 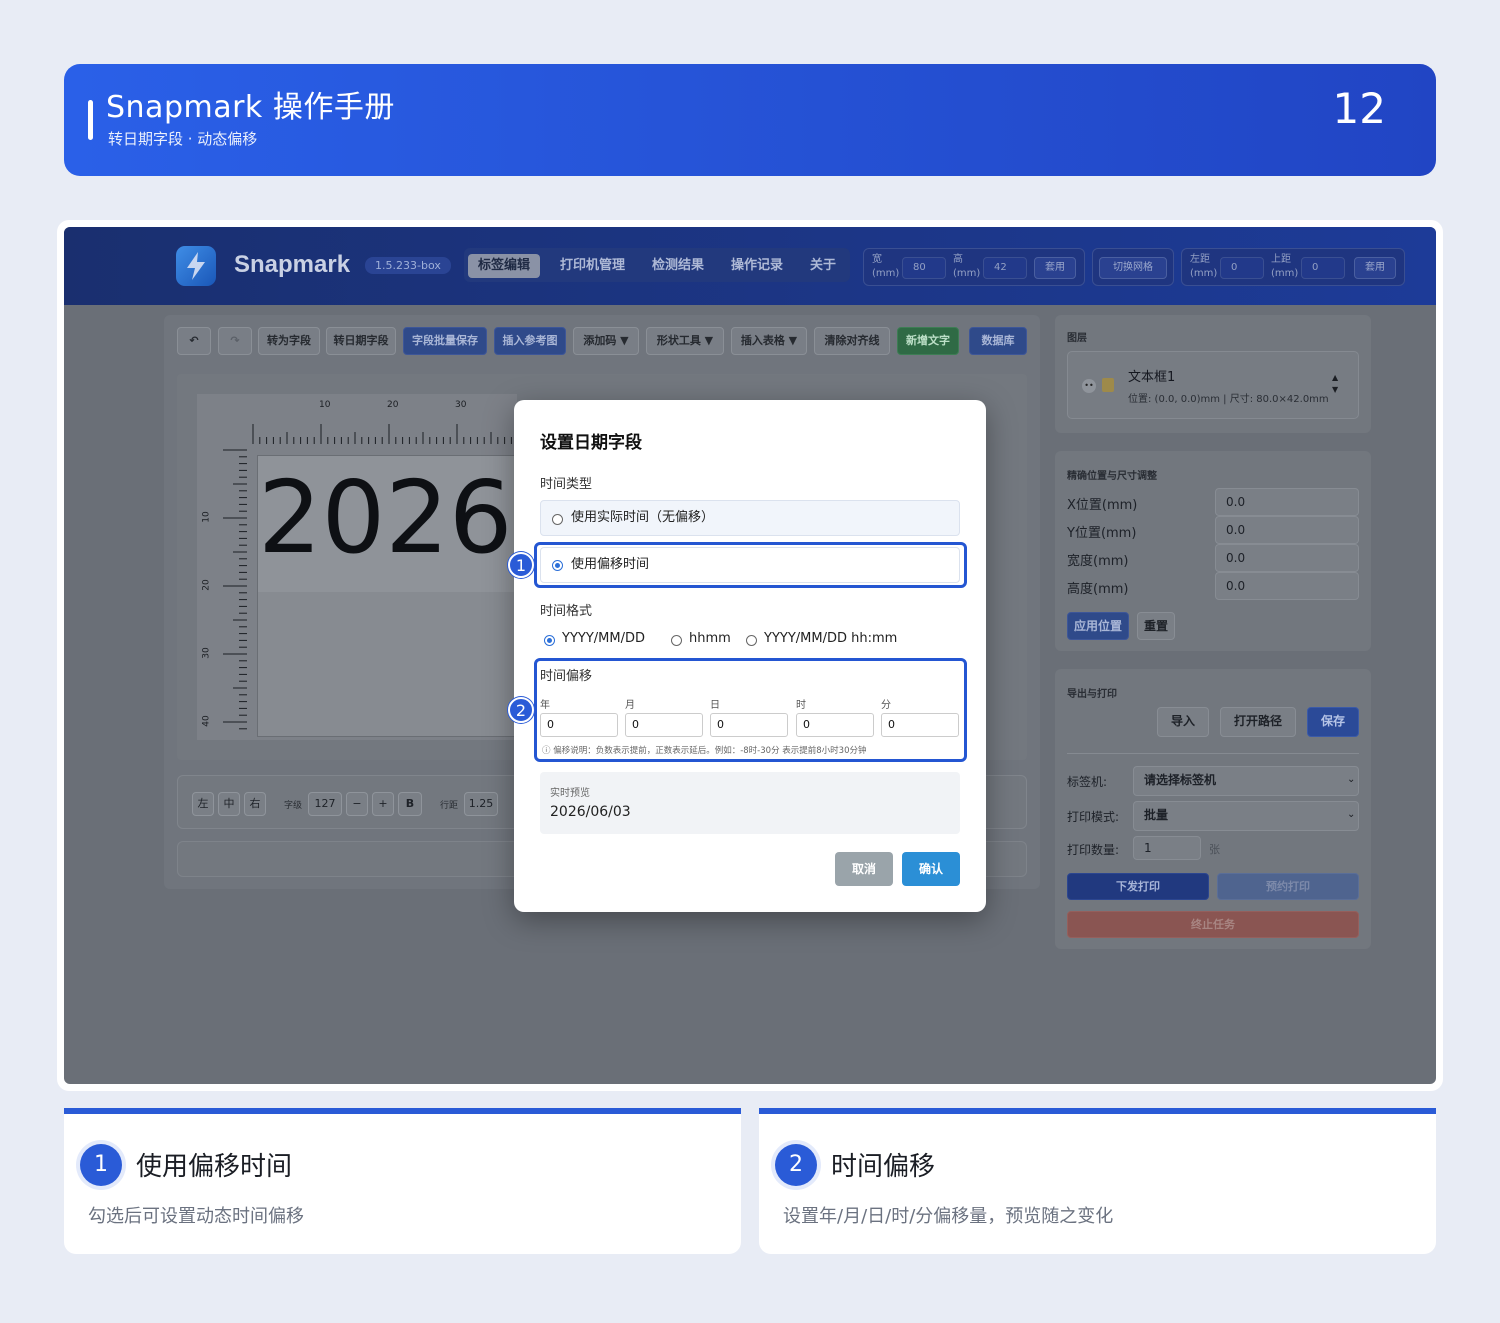 What do you see at coordinates (1152, 377) in the screenshot?
I see `layer-name: 文本框1` at bounding box center [1152, 377].